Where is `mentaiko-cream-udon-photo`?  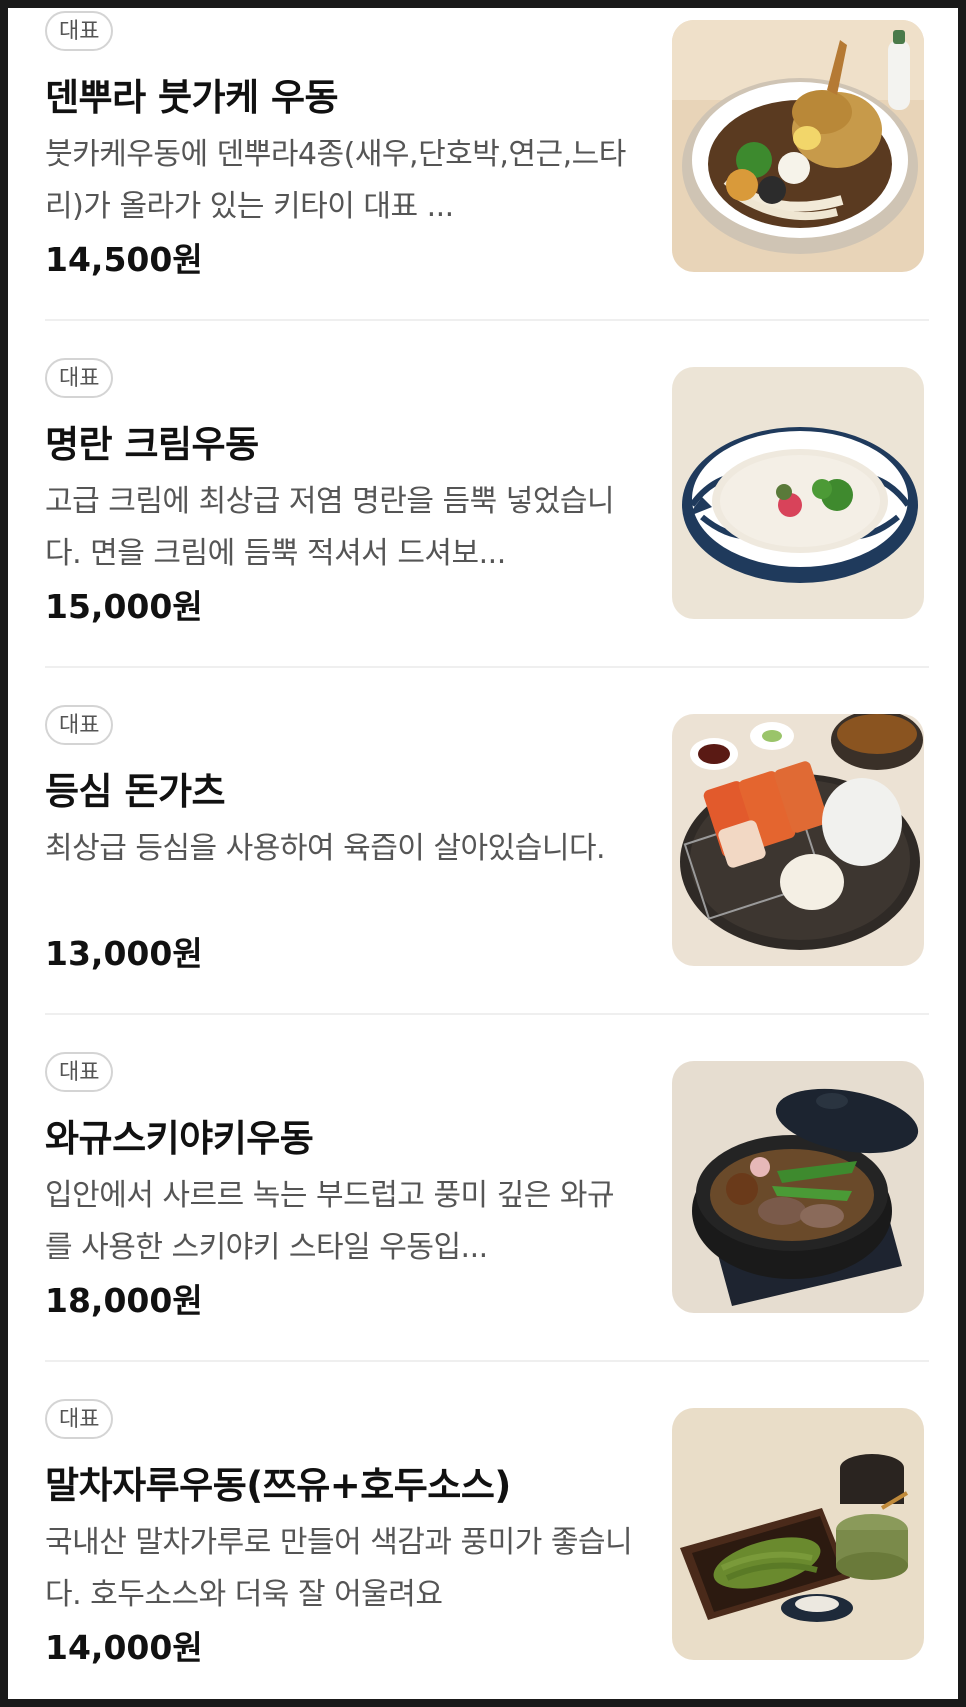
mentaiko-cream-udon-photo is located at coordinates (798, 493).